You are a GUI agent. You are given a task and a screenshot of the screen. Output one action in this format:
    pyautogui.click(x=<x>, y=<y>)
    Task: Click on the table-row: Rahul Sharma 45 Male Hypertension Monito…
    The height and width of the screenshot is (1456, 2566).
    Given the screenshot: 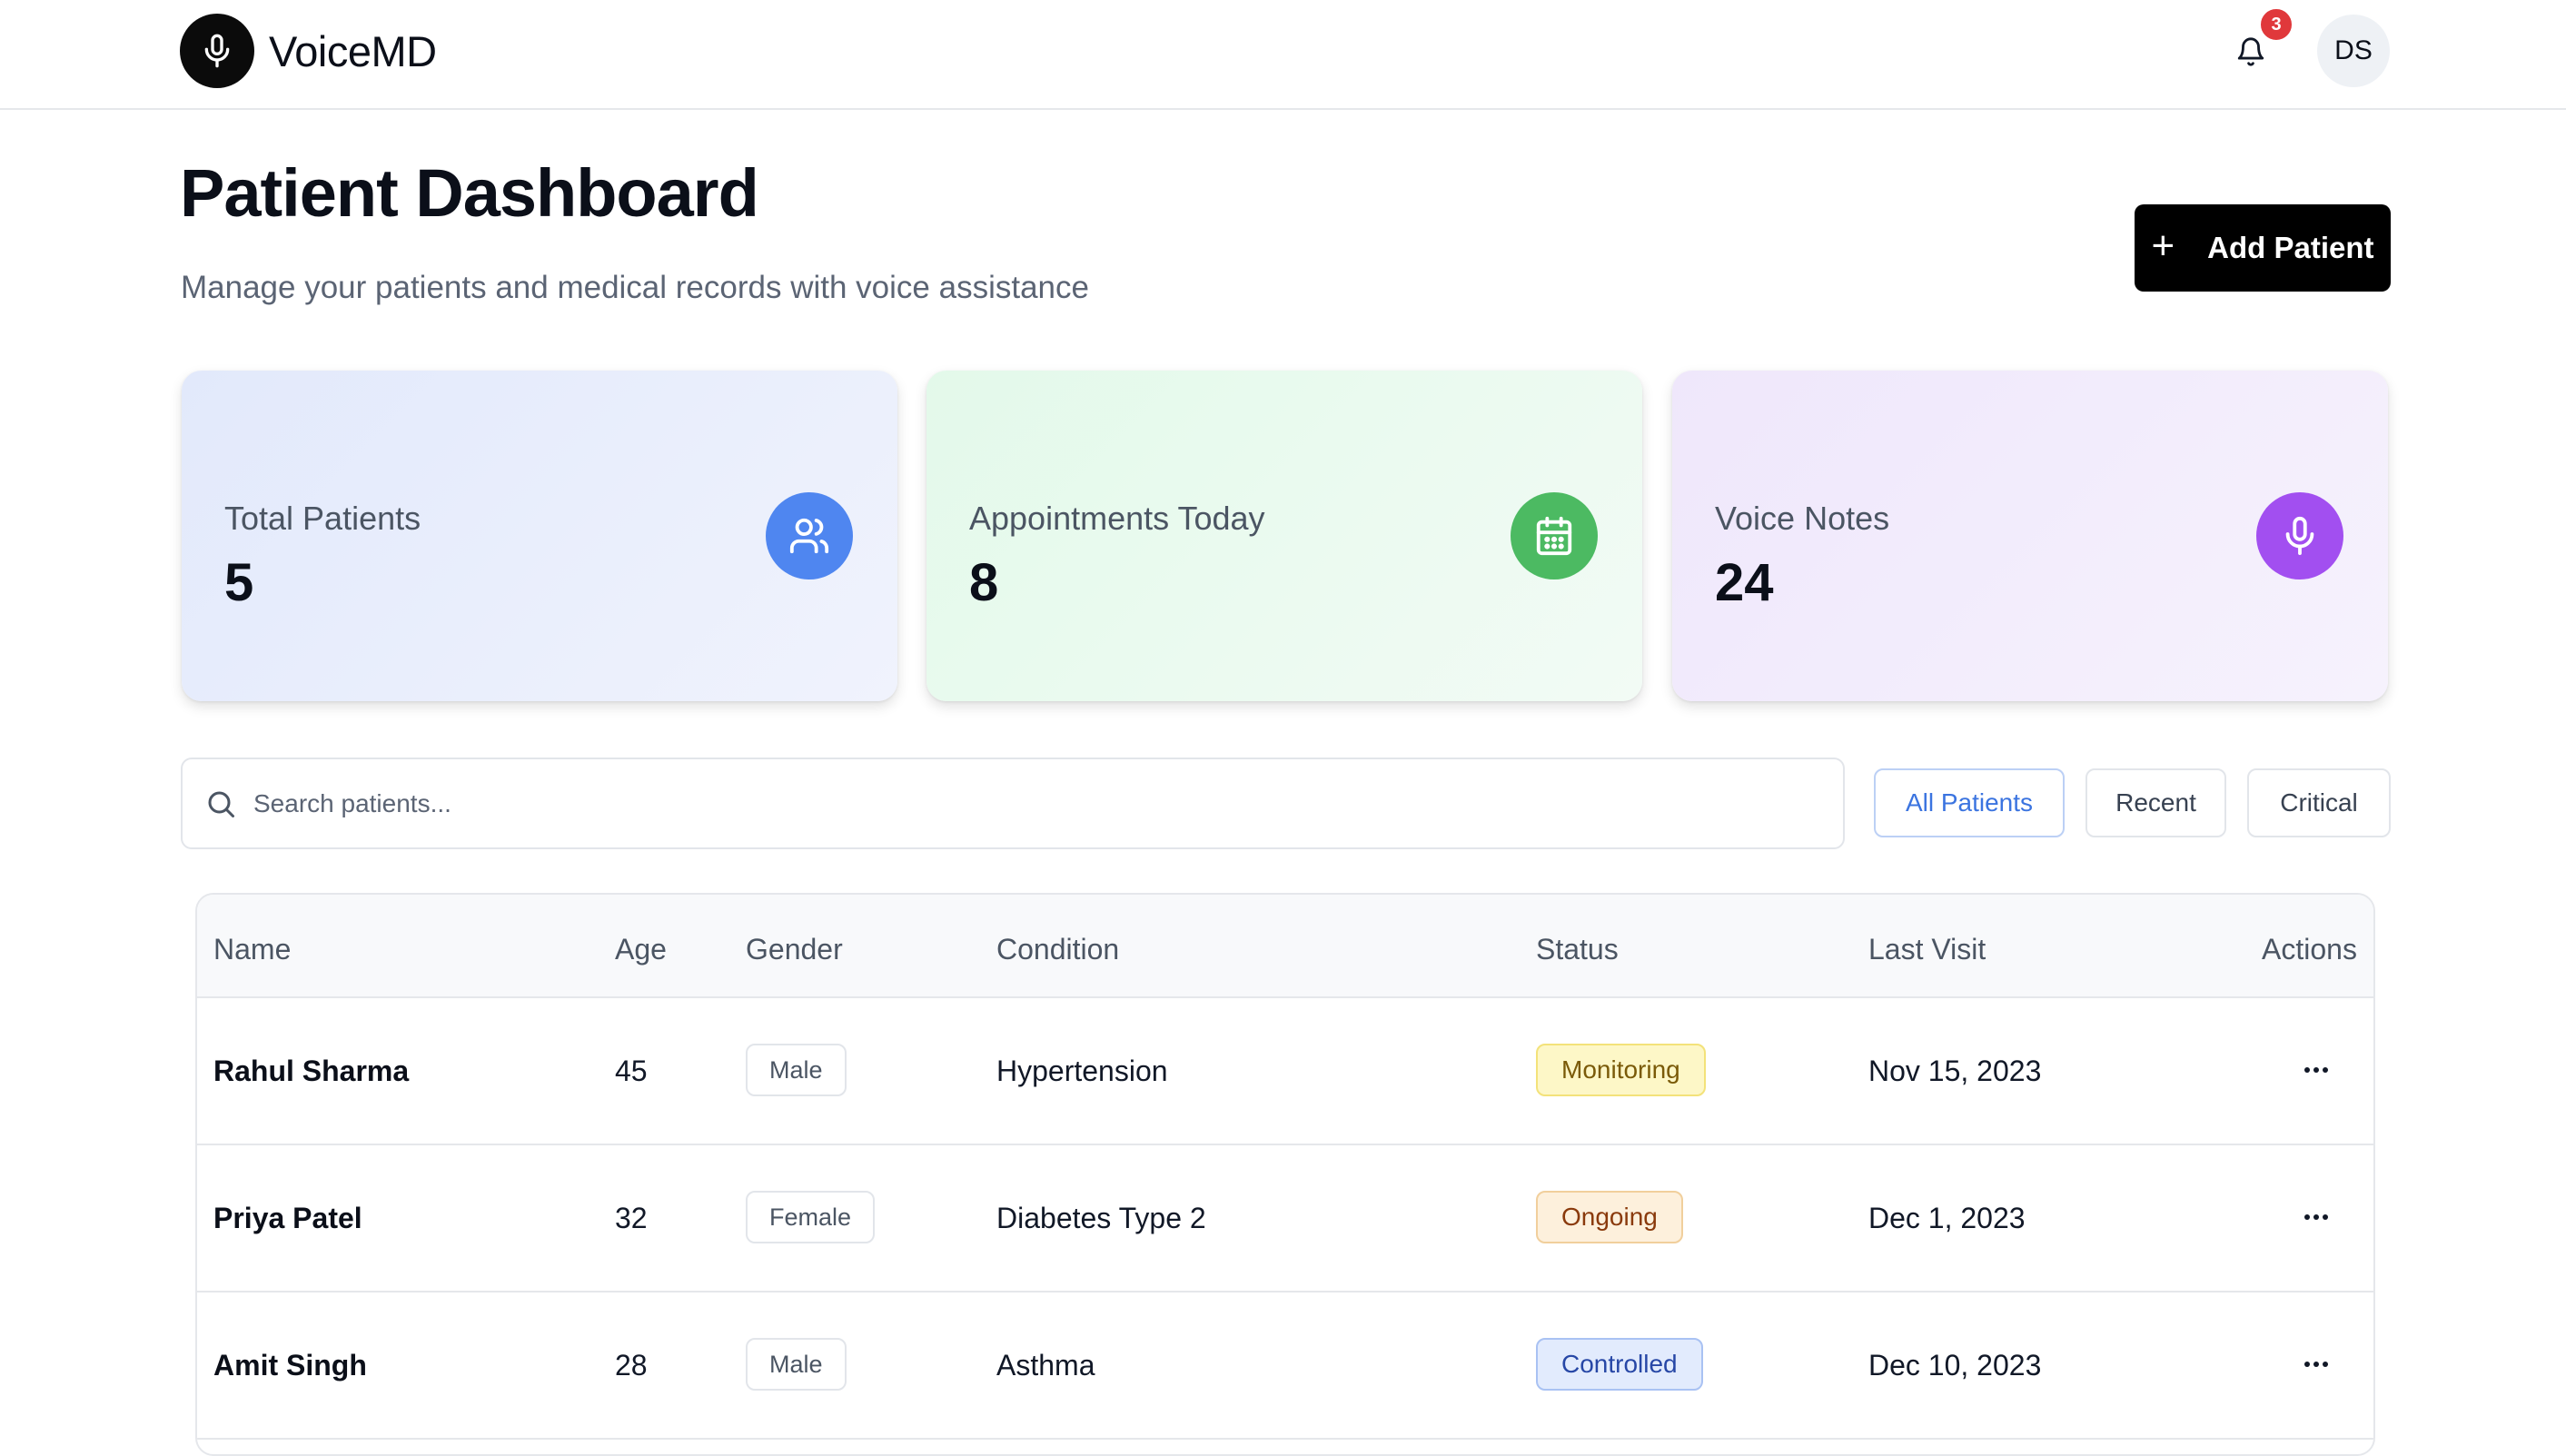 What is the action you would take?
    pyautogui.click(x=1285, y=1071)
    